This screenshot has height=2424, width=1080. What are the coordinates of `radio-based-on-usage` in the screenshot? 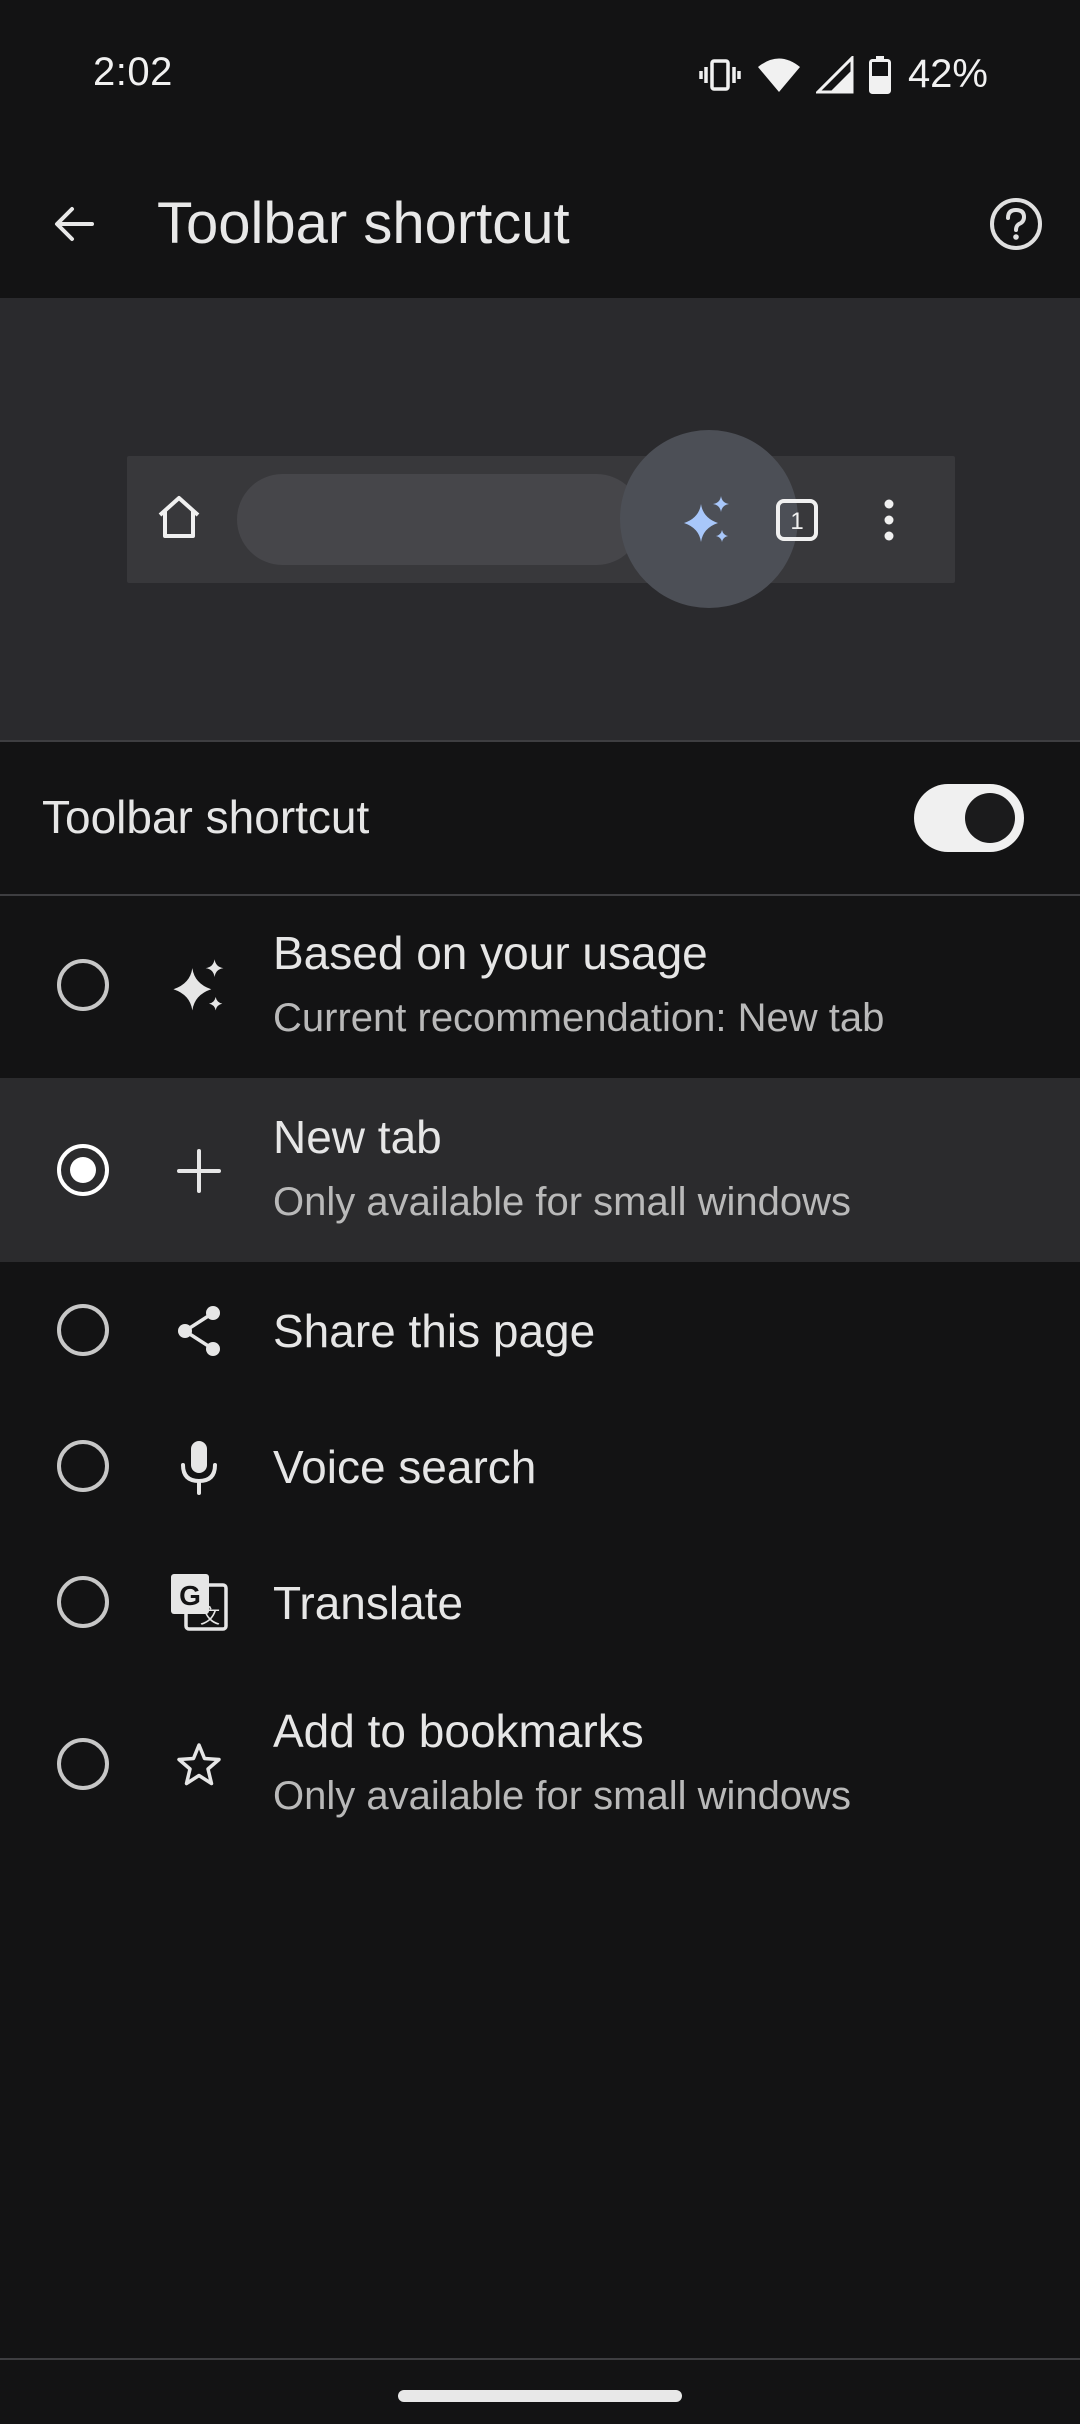 It's located at (83, 985).